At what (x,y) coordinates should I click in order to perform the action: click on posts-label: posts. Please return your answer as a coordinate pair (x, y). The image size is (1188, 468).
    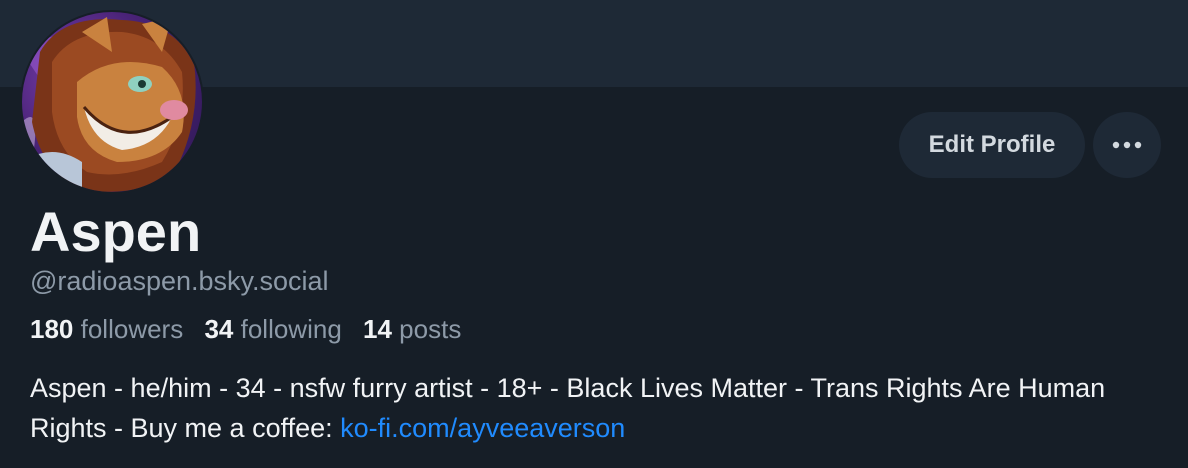
    Looking at the image, I should click on (430, 329).